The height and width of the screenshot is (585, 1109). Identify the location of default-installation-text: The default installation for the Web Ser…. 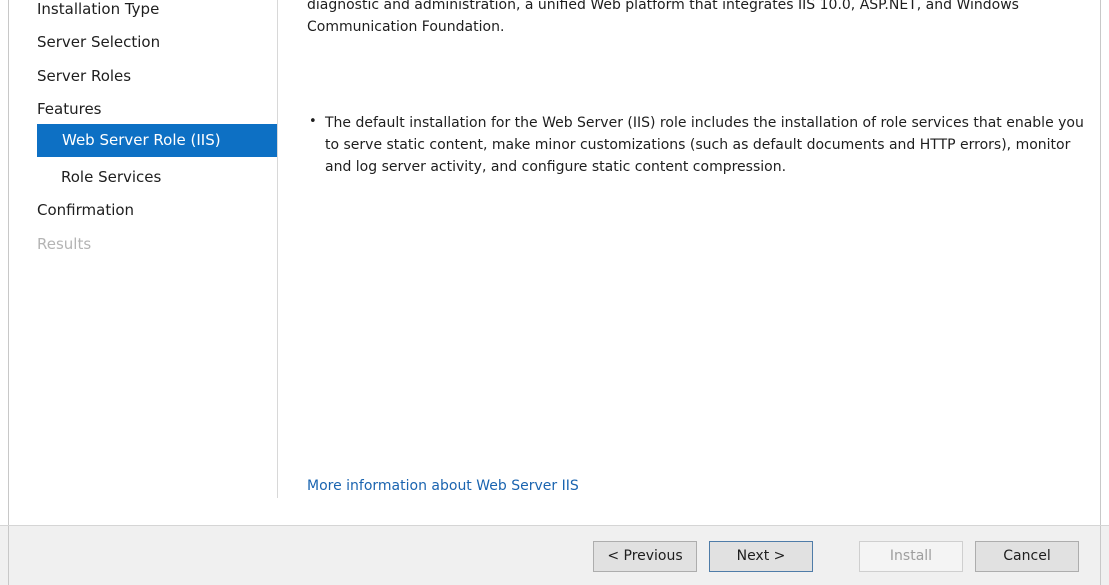
(704, 145).